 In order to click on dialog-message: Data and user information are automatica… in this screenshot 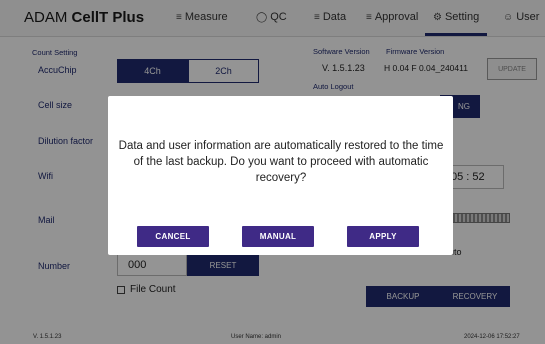, I will do `click(281, 162)`.